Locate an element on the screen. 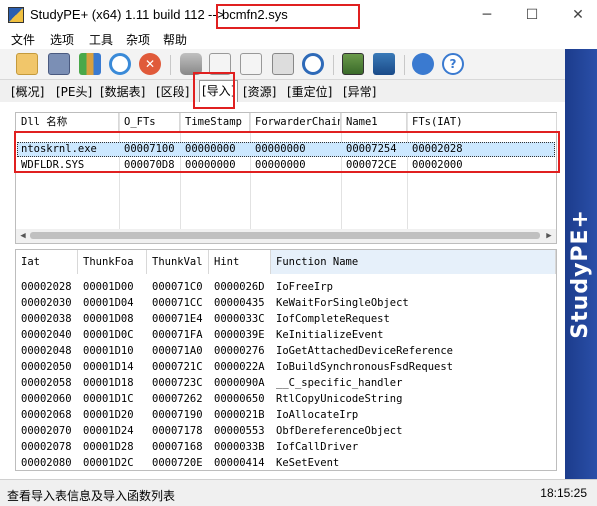 The width and height of the screenshot is (597, 506). function-cell: 00007168 is located at coordinates (177, 447).